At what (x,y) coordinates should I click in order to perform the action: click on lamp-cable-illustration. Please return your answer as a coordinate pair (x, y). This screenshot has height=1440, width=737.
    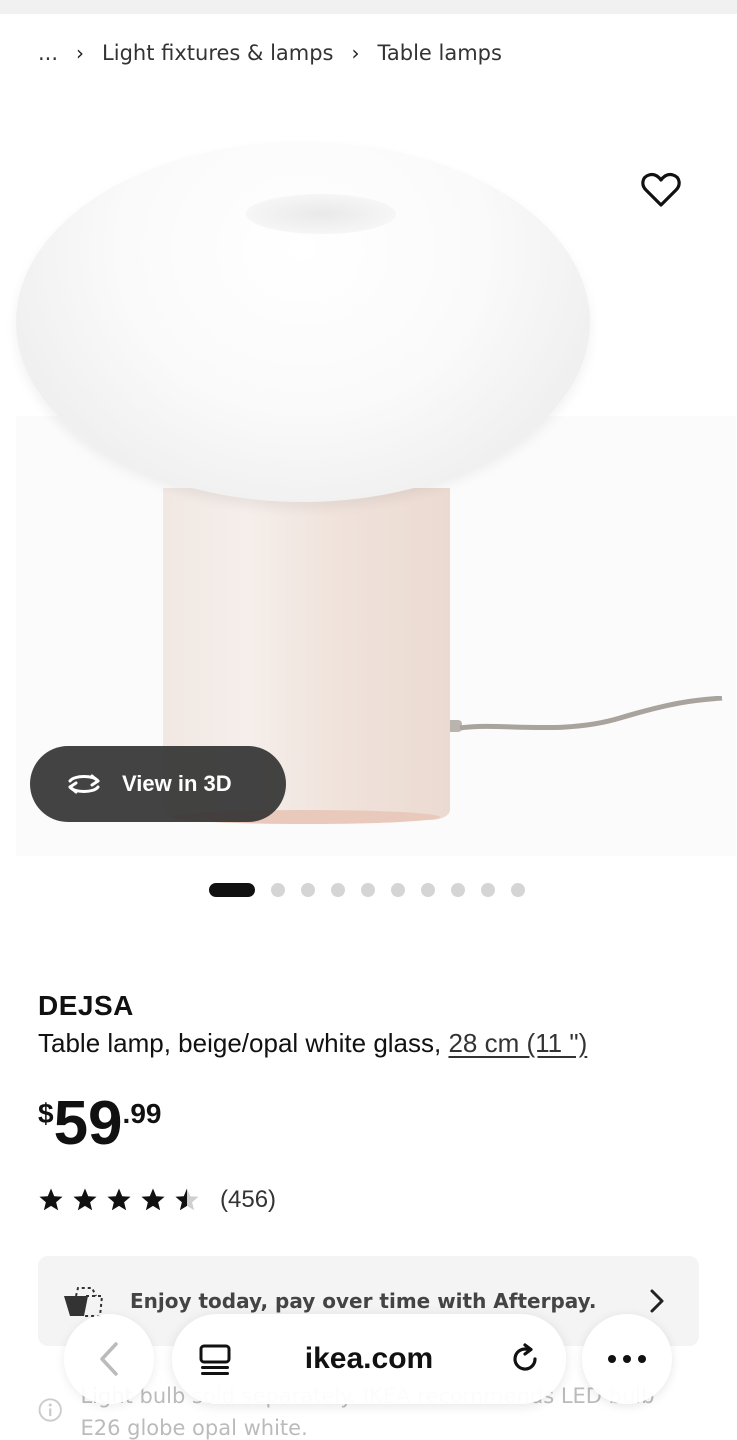
    Looking at the image, I should click on (581, 714).